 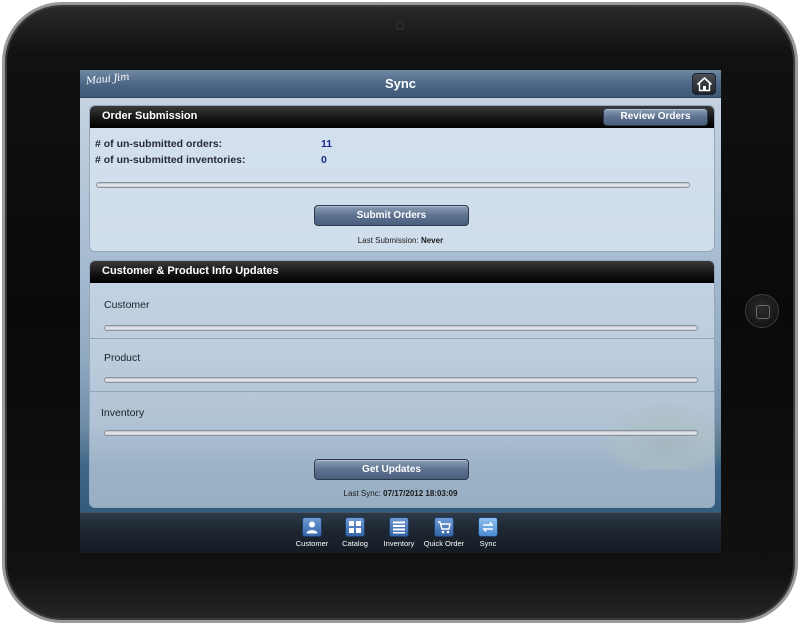 What do you see at coordinates (488, 527) in the screenshot?
I see `sync-icon` at bounding box center [488, 527].